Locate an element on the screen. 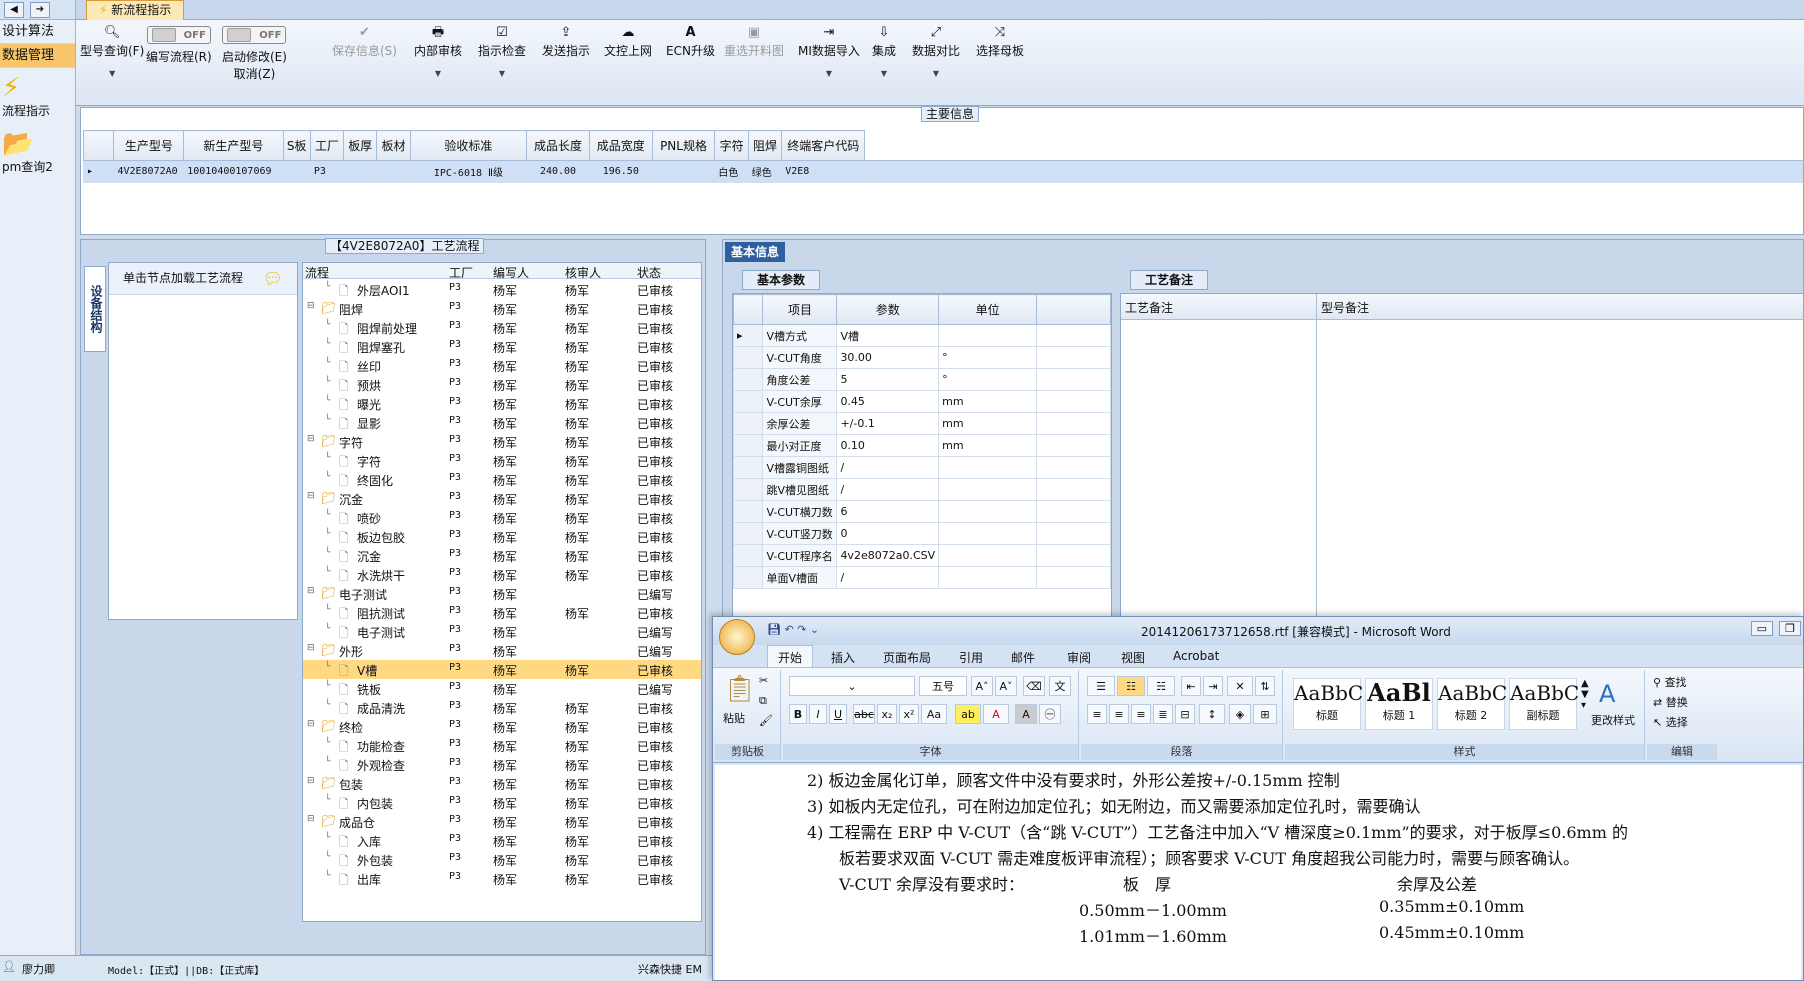  shrink-font-icon: A˅ is located at coordinates (1006, 686).